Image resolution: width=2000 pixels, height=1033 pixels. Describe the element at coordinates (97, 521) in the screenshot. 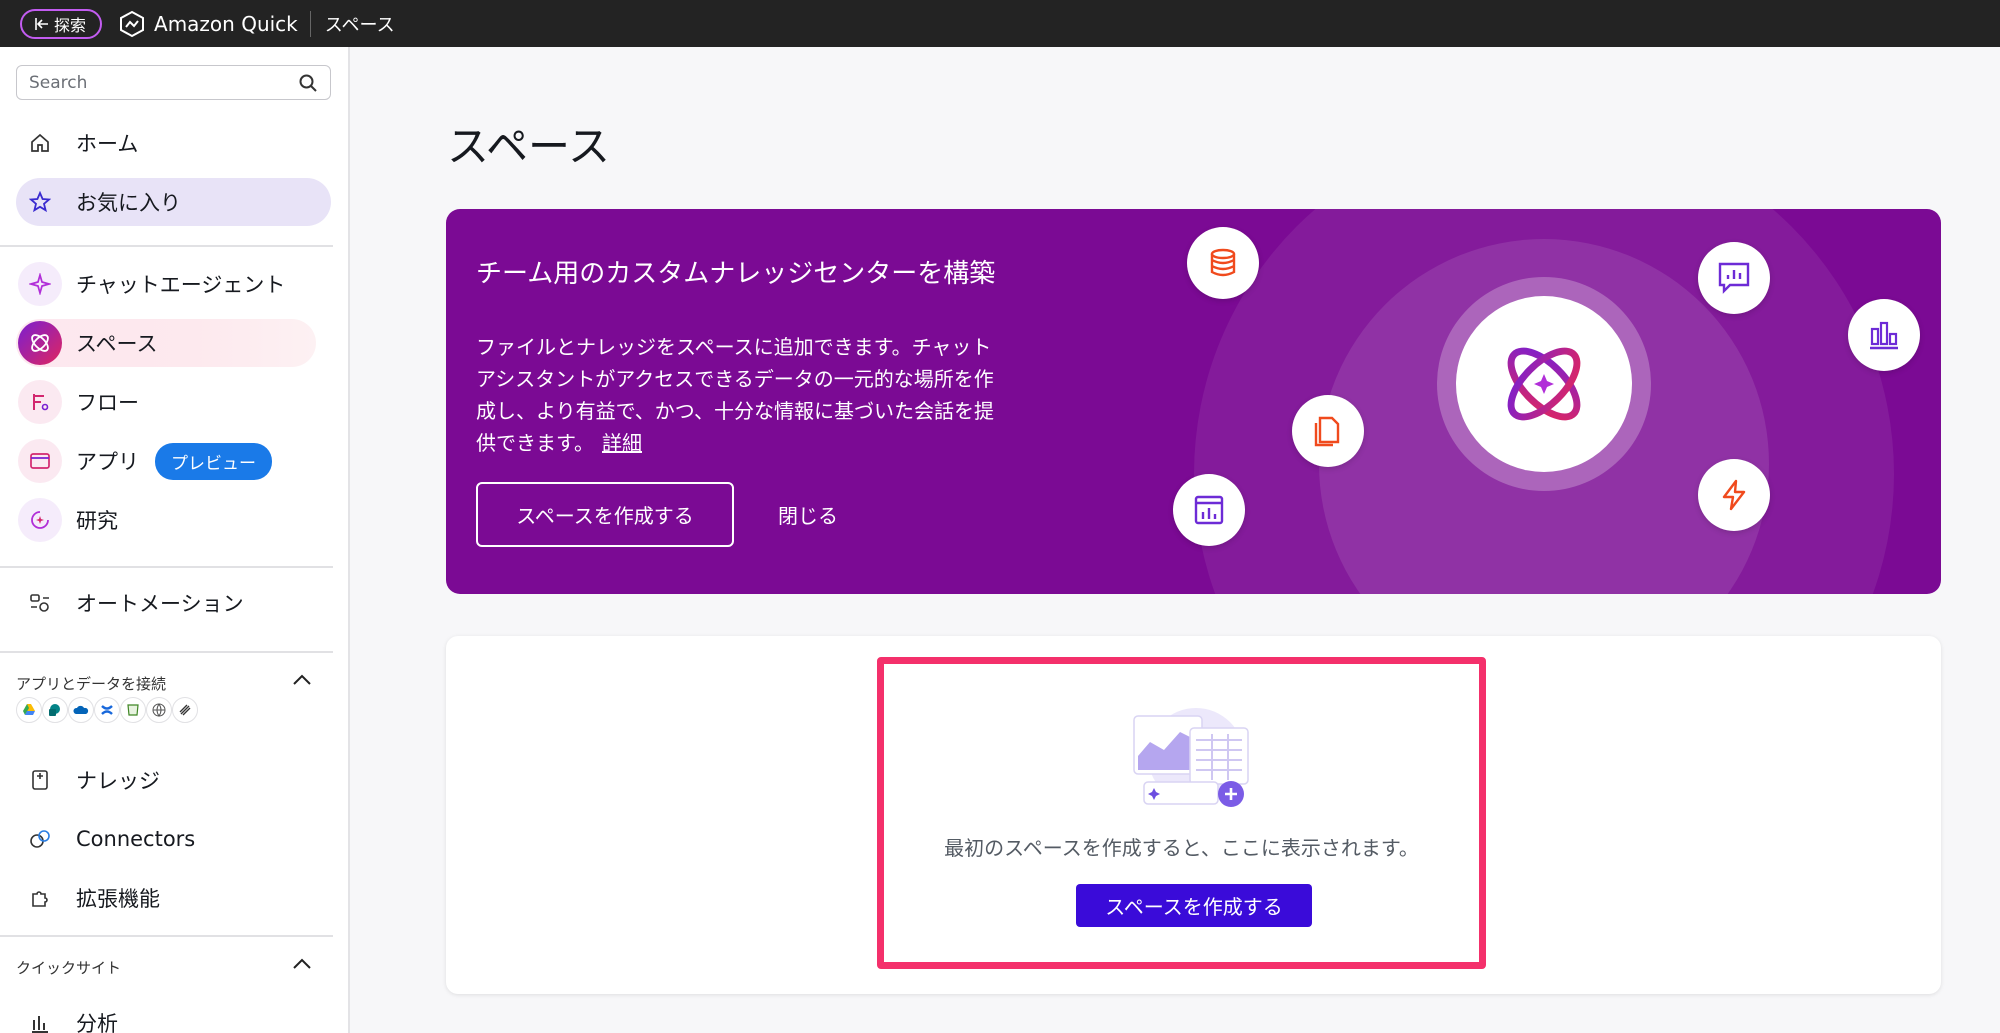

I see `nav-label: 研究` at that location.